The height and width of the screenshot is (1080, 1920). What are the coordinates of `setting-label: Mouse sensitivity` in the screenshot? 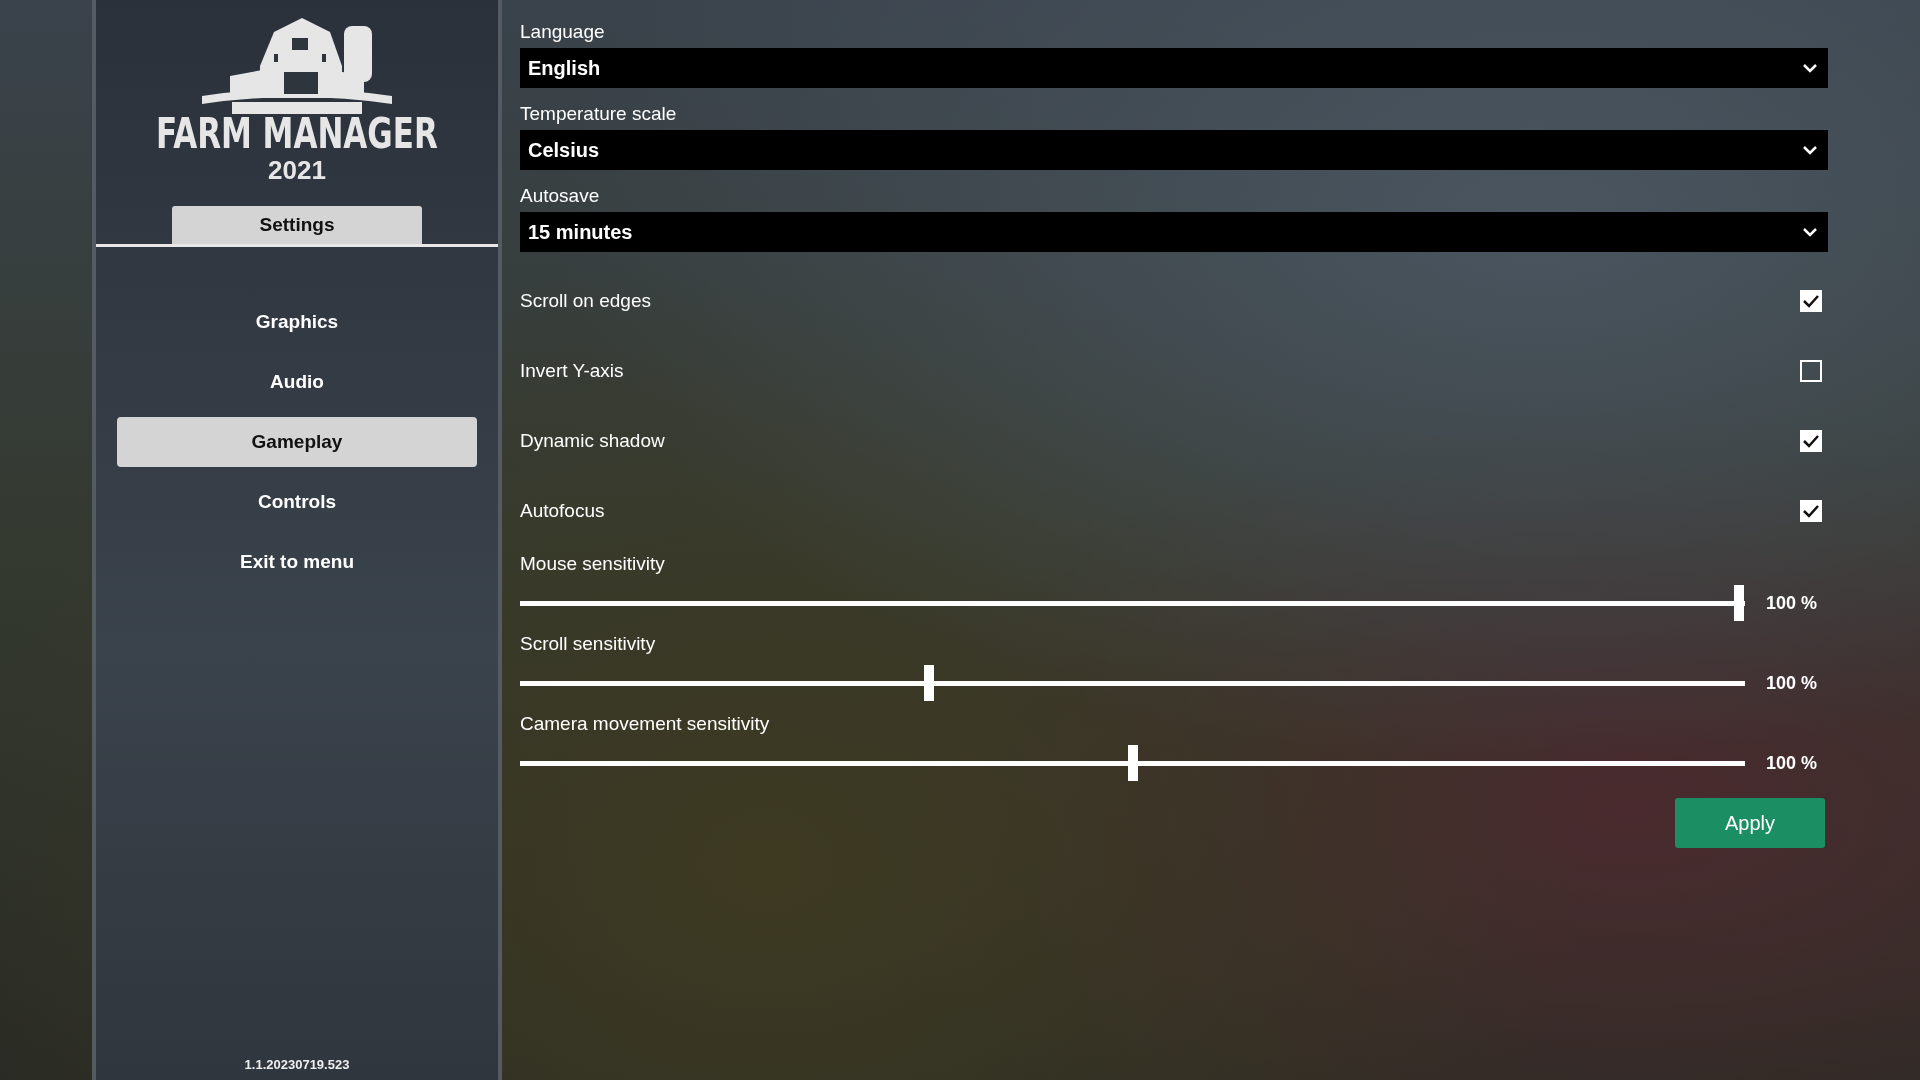 It's located at (593, 564).